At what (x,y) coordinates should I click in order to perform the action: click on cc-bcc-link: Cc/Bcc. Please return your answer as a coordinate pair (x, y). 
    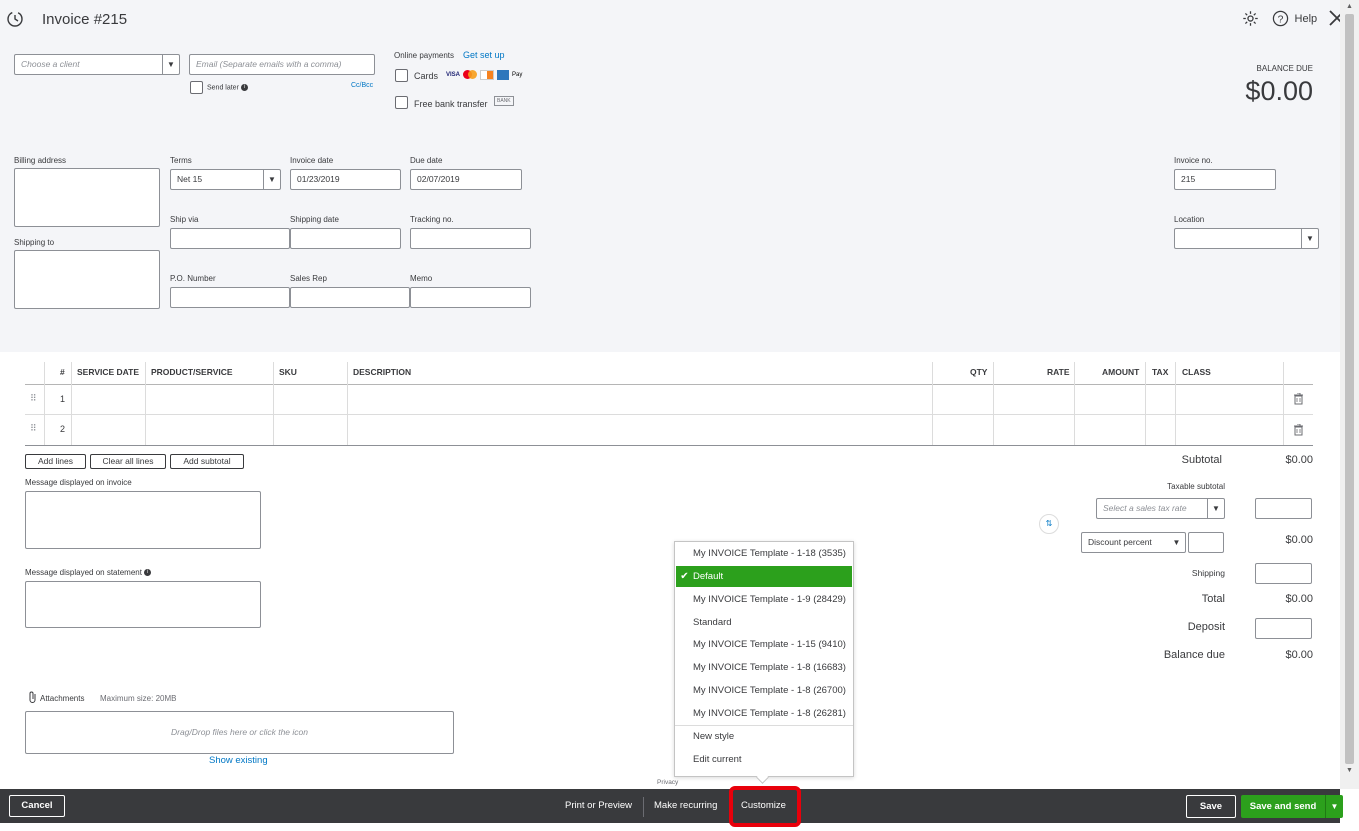
    Looking at the image, I should click on (362, 85).